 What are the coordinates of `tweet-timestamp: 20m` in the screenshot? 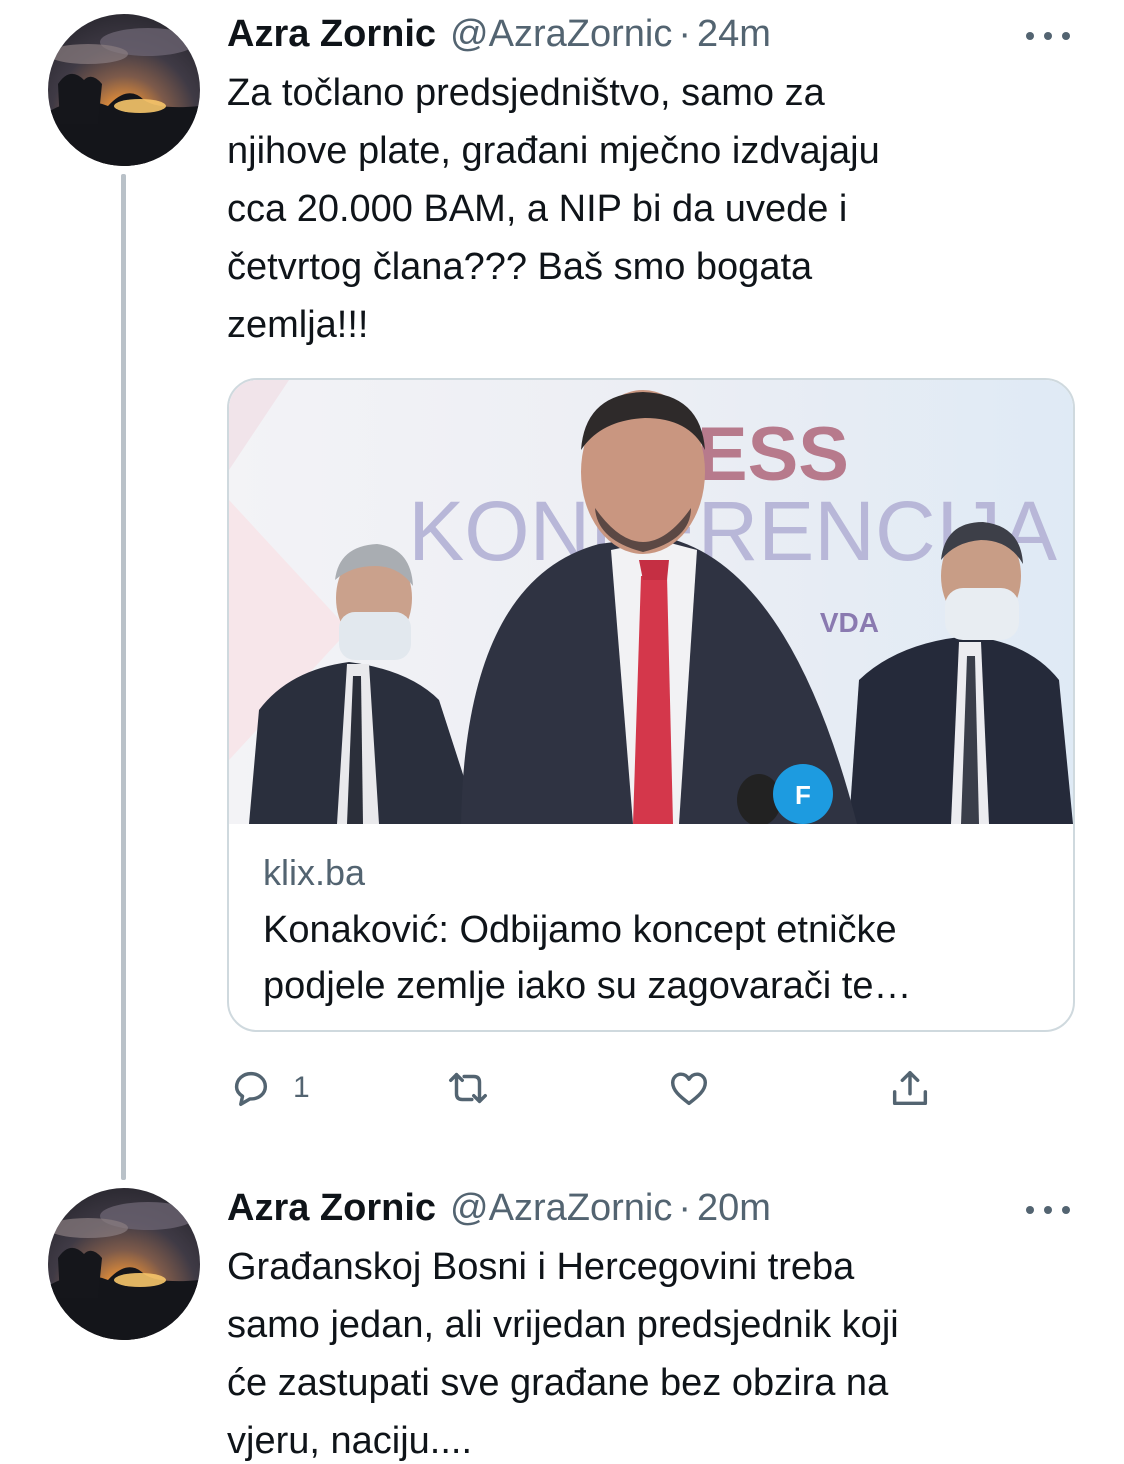 It's located at (734, 1208).